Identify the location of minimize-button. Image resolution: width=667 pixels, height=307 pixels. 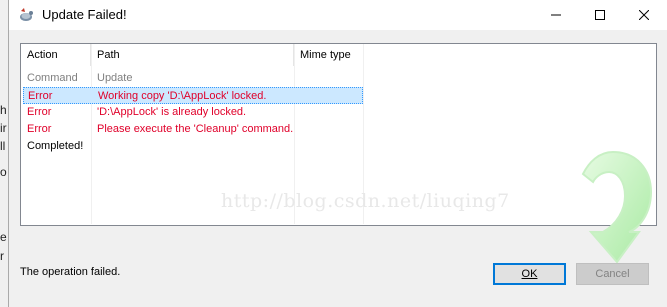
(556, 15).